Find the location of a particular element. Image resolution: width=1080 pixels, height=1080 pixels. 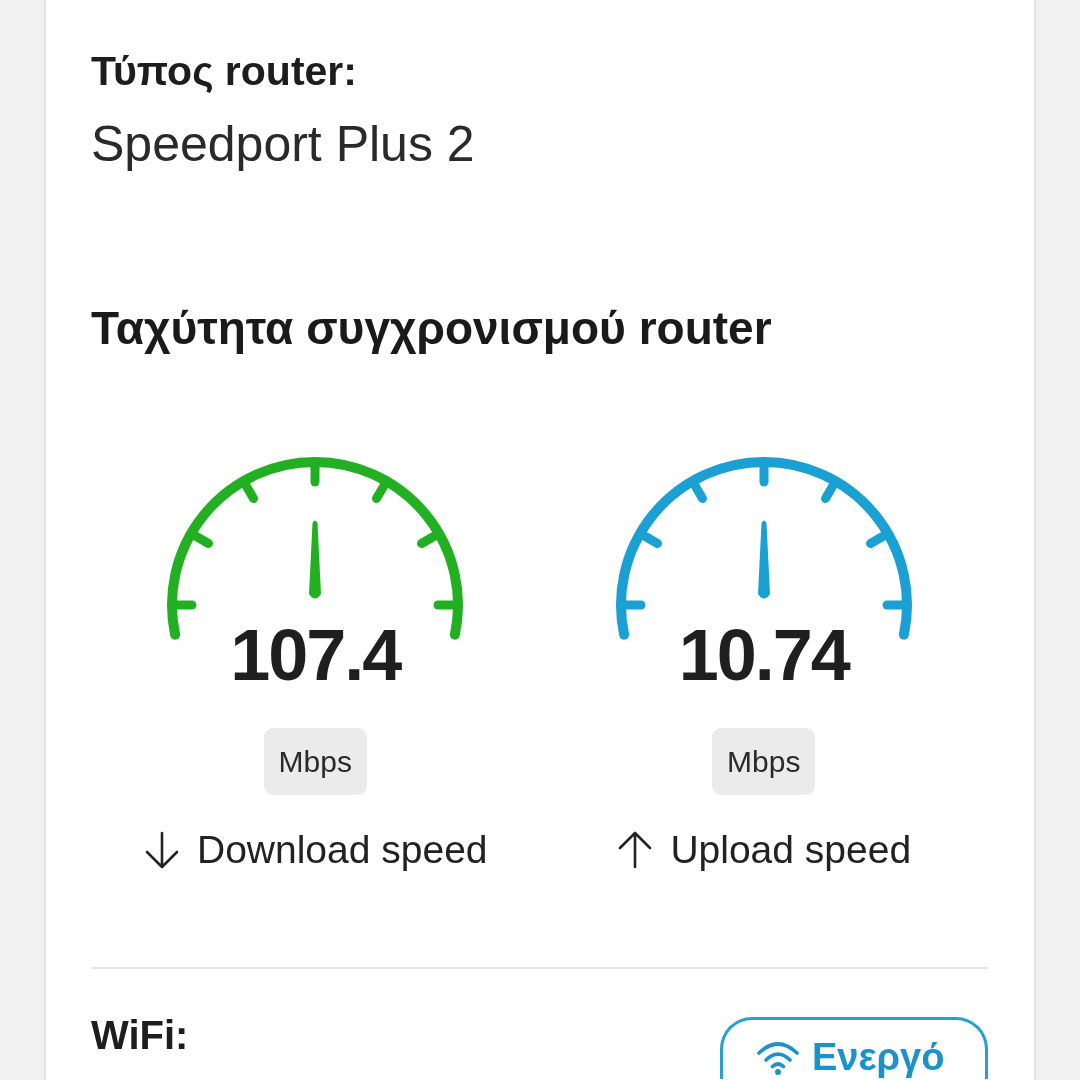

section-title: Ταχύτητα συγχρονισμού router is located at coordinates (431, 328).